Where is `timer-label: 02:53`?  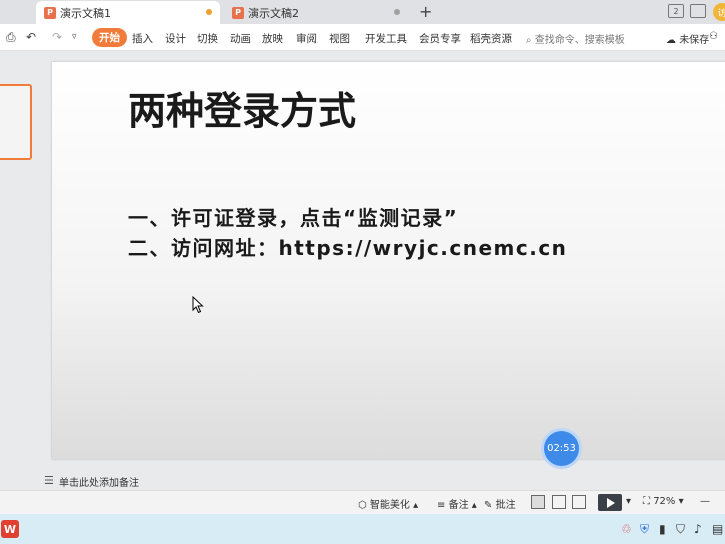
timer-label: 02:53 is located at coordinates (561, 448).